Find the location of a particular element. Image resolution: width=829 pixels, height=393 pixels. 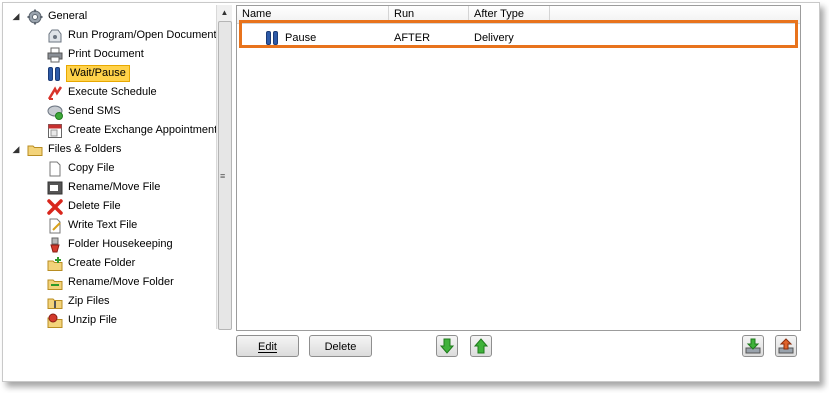

tree-item-copy-file: Copy File is located at coordinates (81, 168).